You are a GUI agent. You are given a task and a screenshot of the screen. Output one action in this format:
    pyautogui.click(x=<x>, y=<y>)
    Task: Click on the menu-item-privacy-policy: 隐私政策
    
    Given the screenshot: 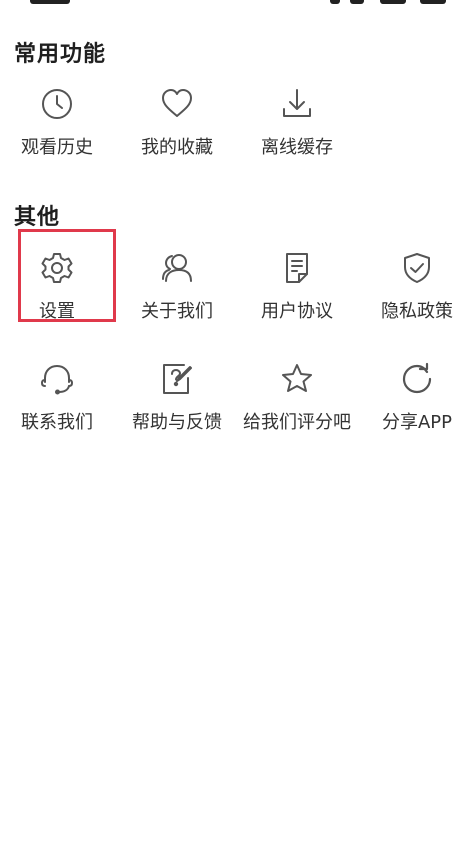 What is the action you would take?
    pyautogui.click(x=415, y=301)
    